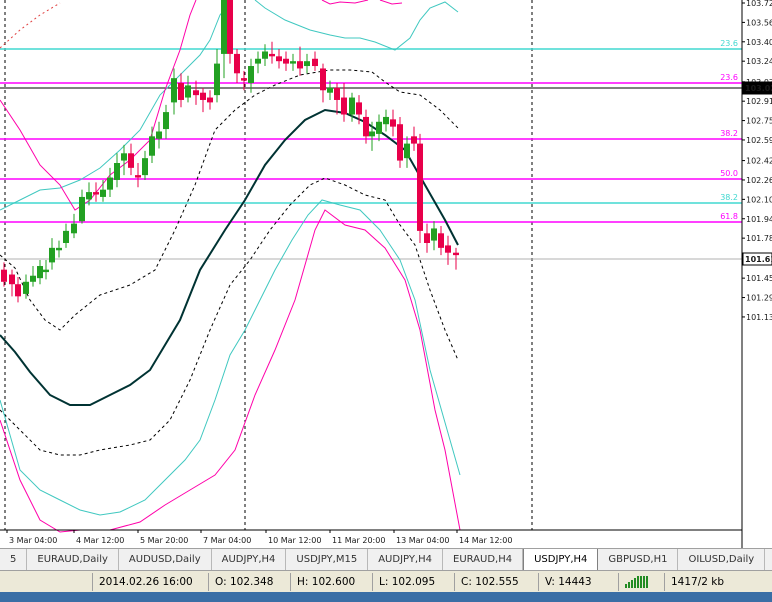 Image resolution: width=772 pixels, height=602 pixels. I want to click on fib-level-label: 50.0, so click(729, 173).